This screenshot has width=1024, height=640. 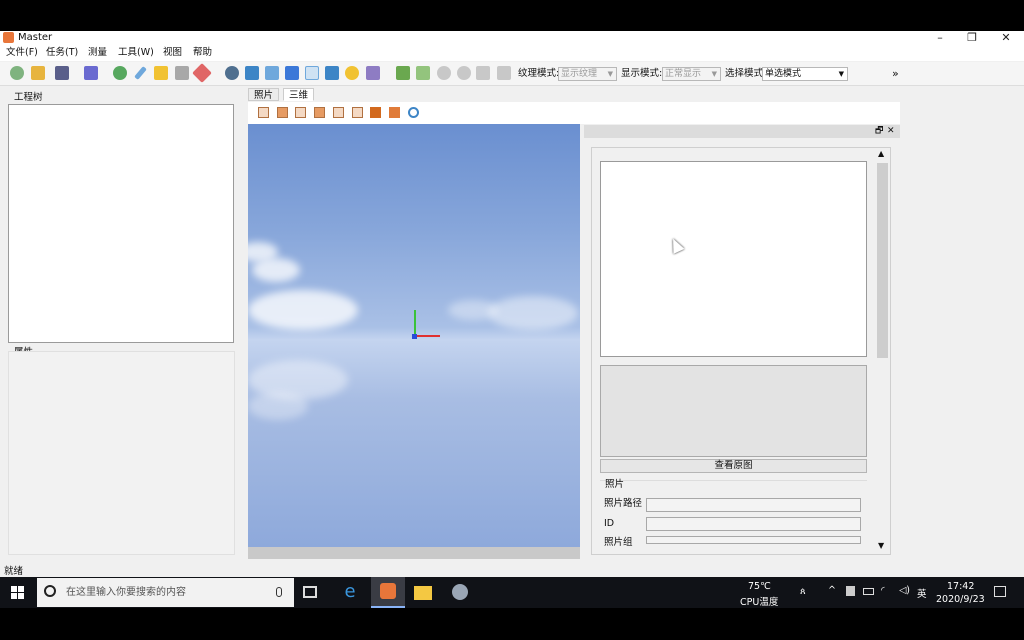 I want to click on view-cube-iso2-icon, so click(x=394, y=112).